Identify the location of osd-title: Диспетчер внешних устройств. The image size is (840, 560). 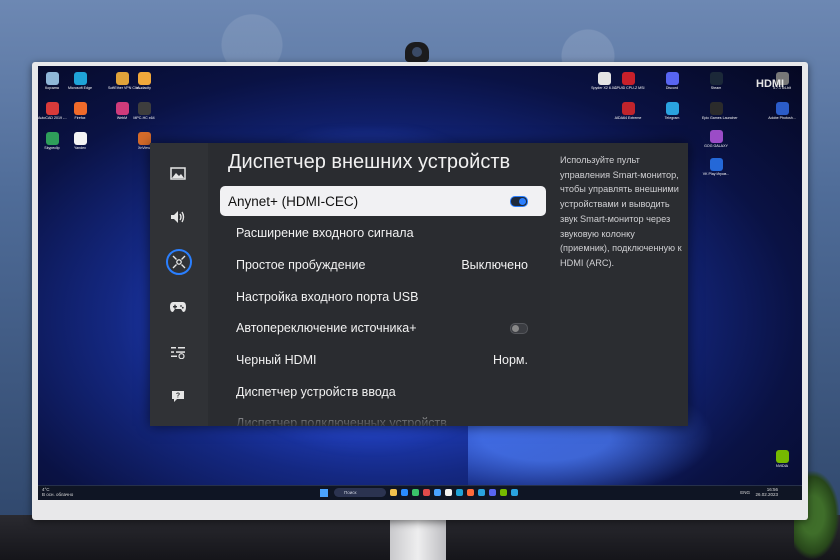
(369, 162).